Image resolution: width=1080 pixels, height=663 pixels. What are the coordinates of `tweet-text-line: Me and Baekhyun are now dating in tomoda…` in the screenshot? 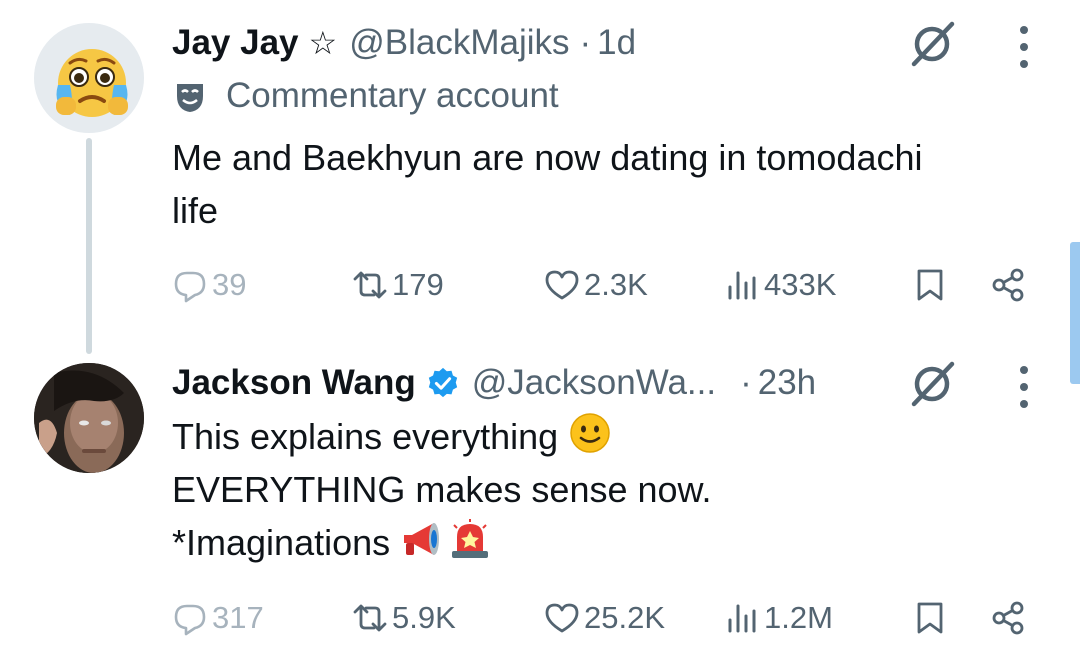 It's located at (547, 157).